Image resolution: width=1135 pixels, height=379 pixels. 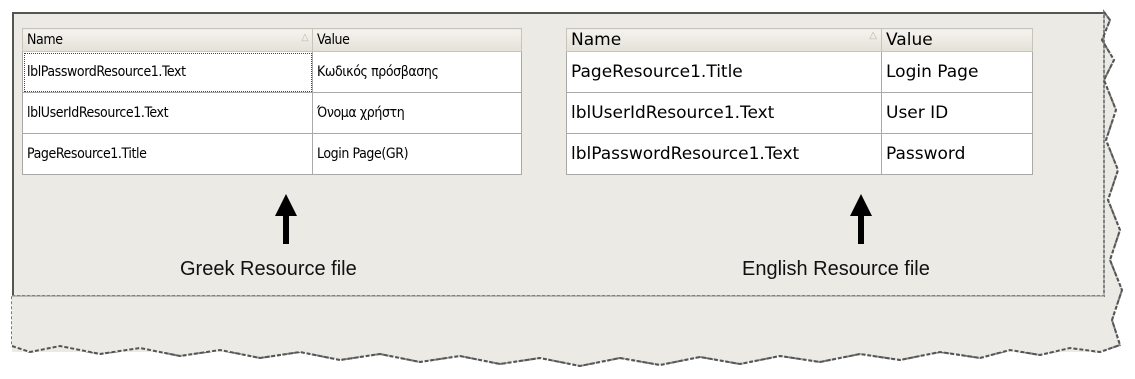 I want to click on value-cell: Όνομα χρήστη, so click(x=417, y=113).